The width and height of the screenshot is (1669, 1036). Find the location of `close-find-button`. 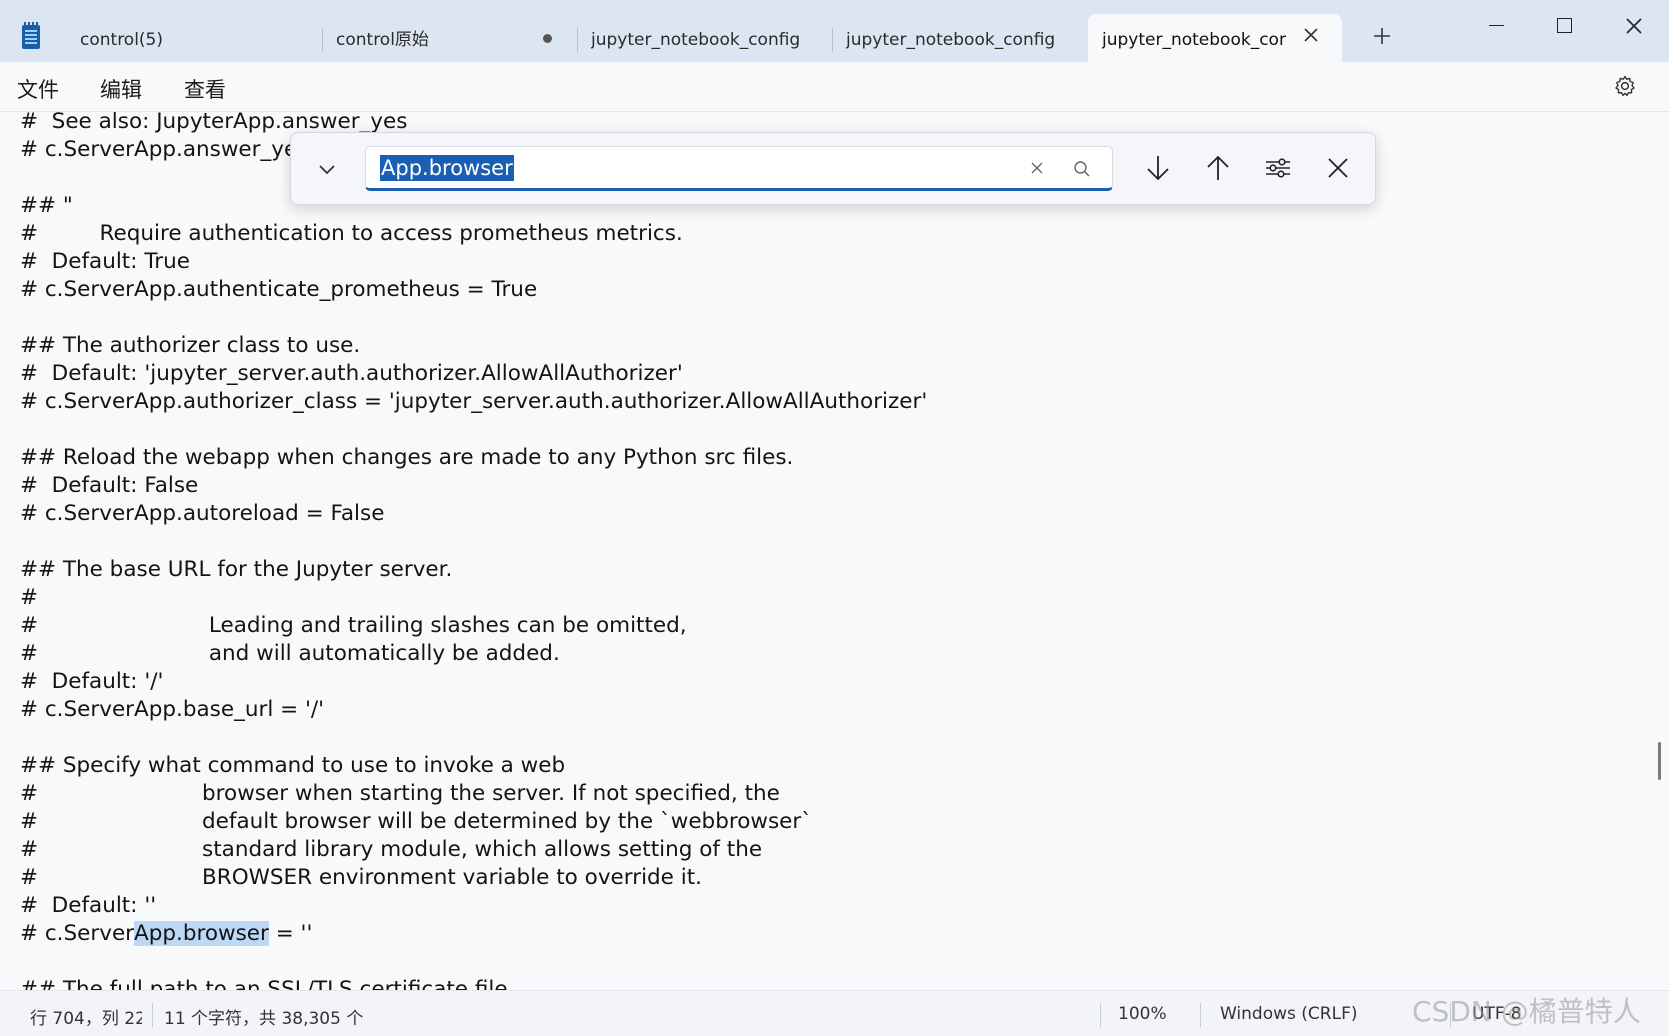

close-find-button is located at coordinates (1338, 168).